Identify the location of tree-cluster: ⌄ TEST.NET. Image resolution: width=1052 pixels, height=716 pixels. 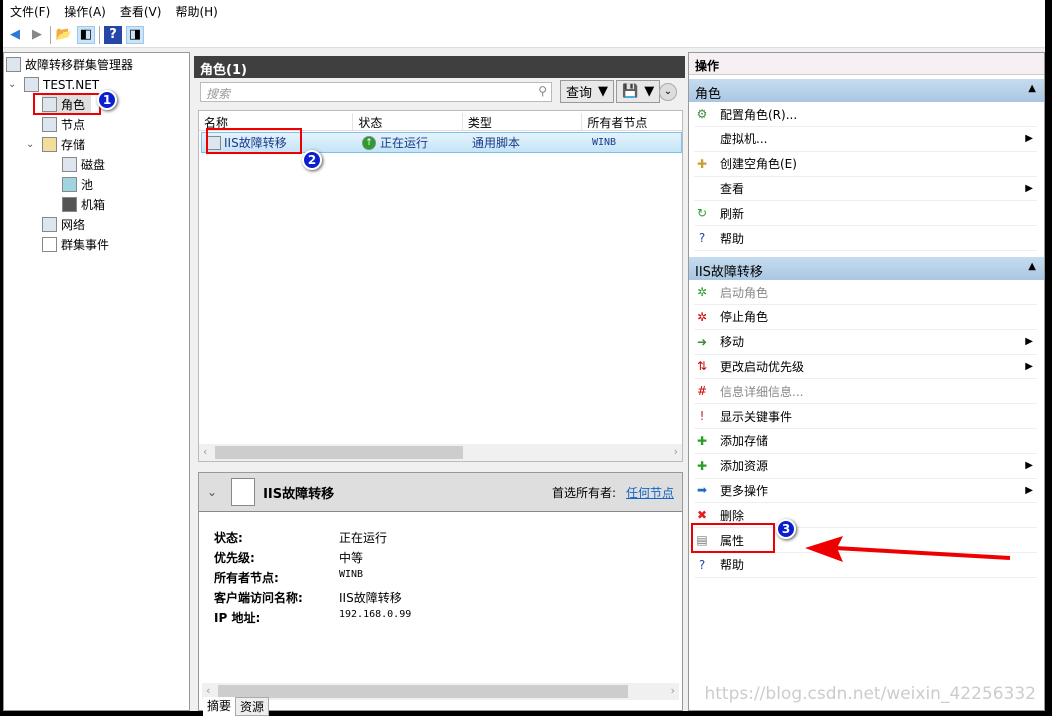
(53, 84).